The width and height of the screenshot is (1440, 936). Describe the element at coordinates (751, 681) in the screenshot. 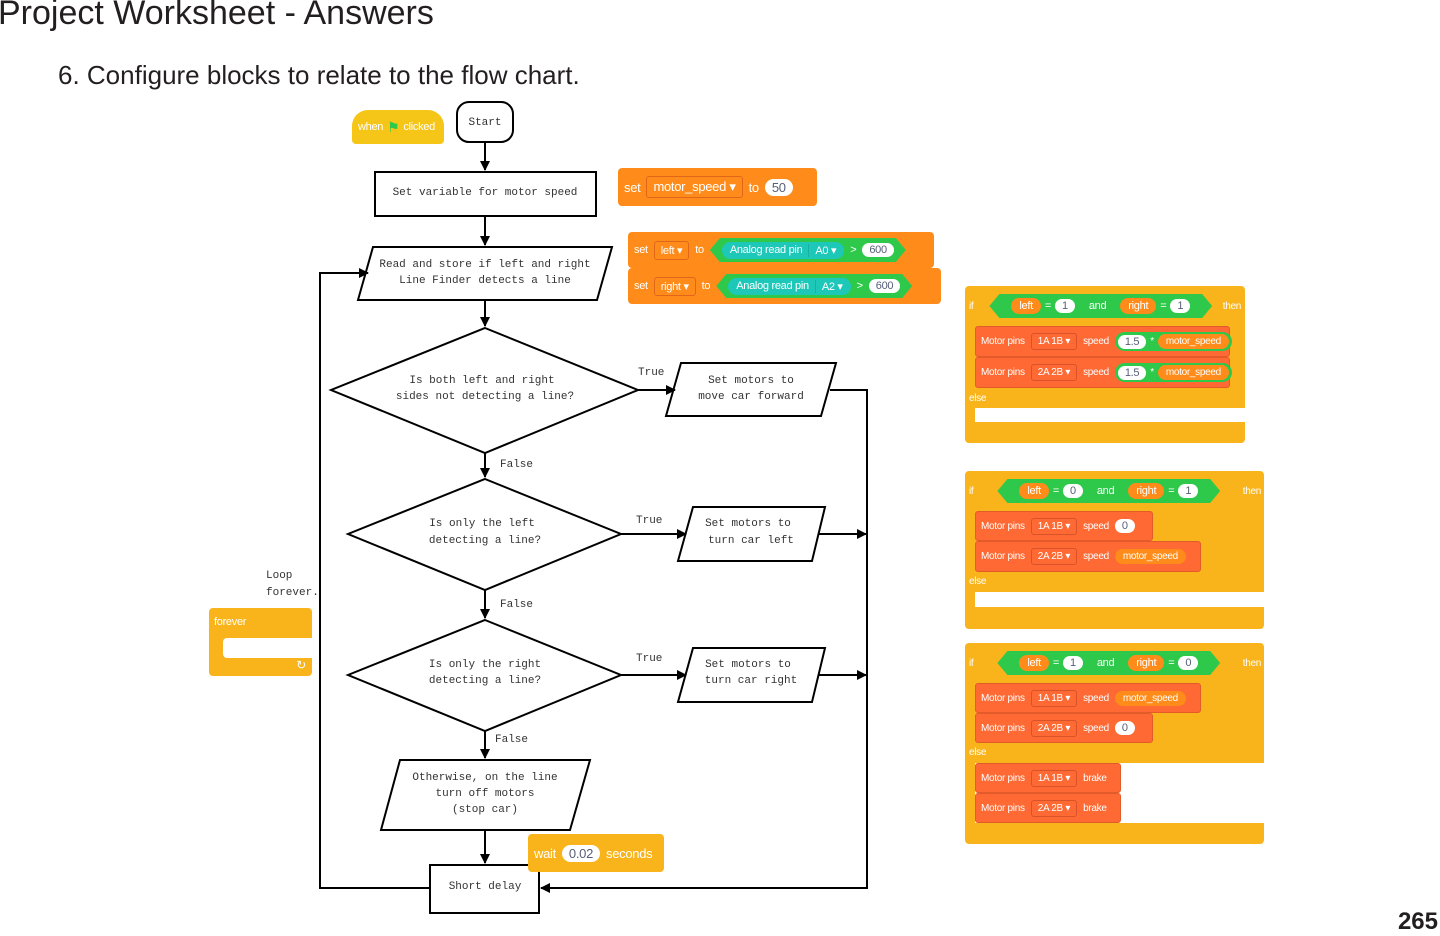

I see `action3-text-2: turn car right` at that location.